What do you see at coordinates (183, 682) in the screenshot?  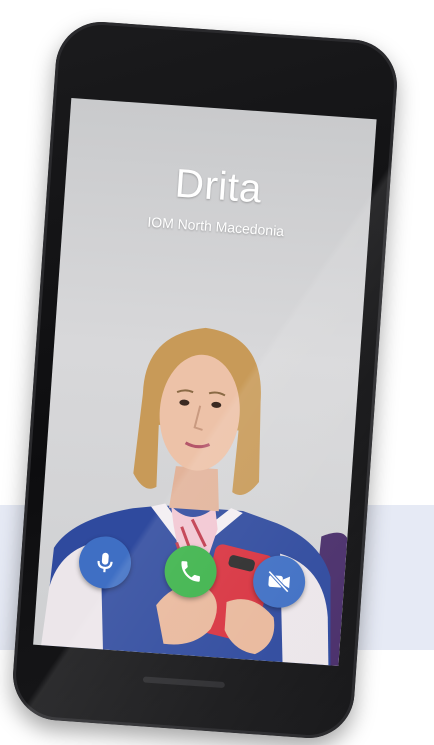 I see `home-indicator` at bounding box center [183, 682].